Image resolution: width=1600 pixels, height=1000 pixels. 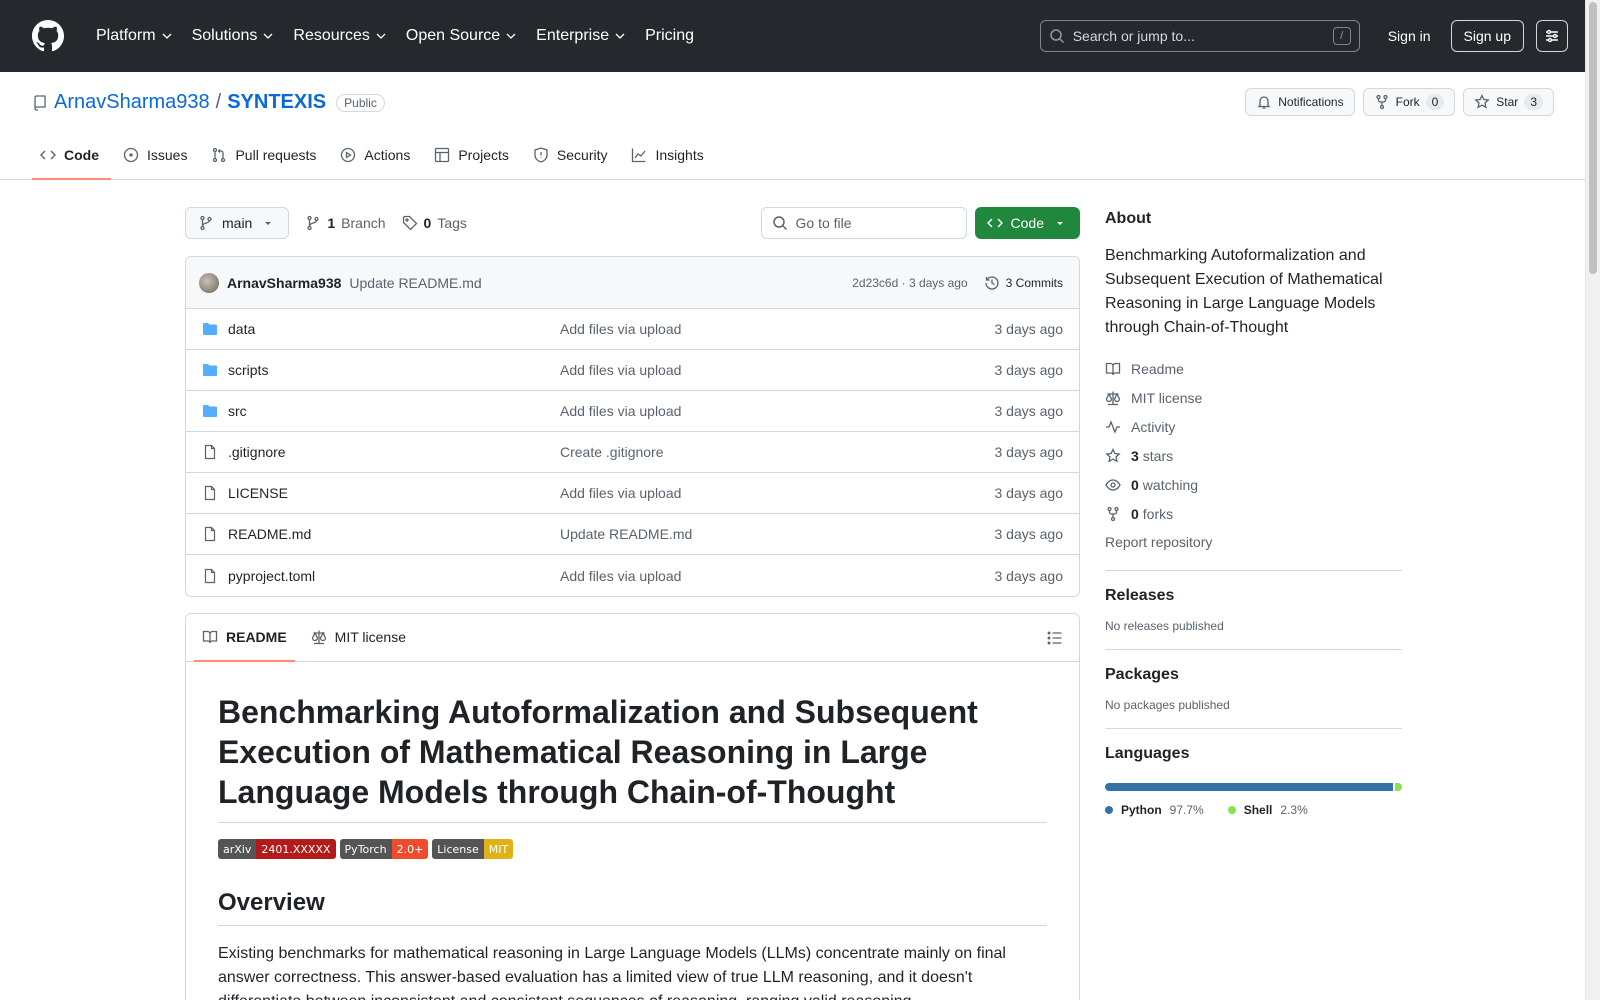 What do you see at coordinates (365, 849) in the screenshot?
I see `shield-label: PyTorch` at bounding box center [365, 849].